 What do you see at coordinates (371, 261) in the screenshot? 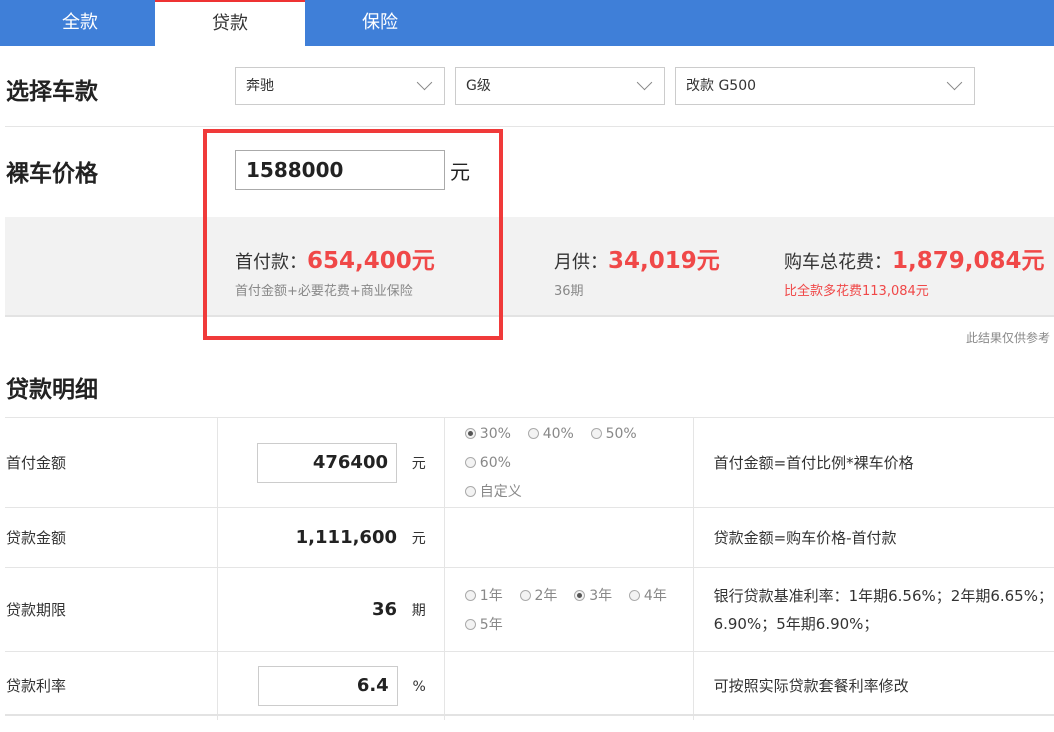
I see `down-payment-value: 654,400元` at bounding box center [371, 261].